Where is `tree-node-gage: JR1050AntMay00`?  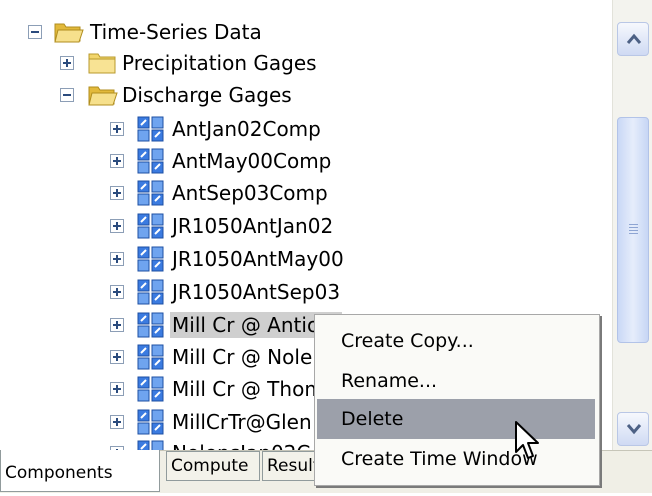 tree-node-gage: JR1050AntMay00 is located at coordinates (300, 259).